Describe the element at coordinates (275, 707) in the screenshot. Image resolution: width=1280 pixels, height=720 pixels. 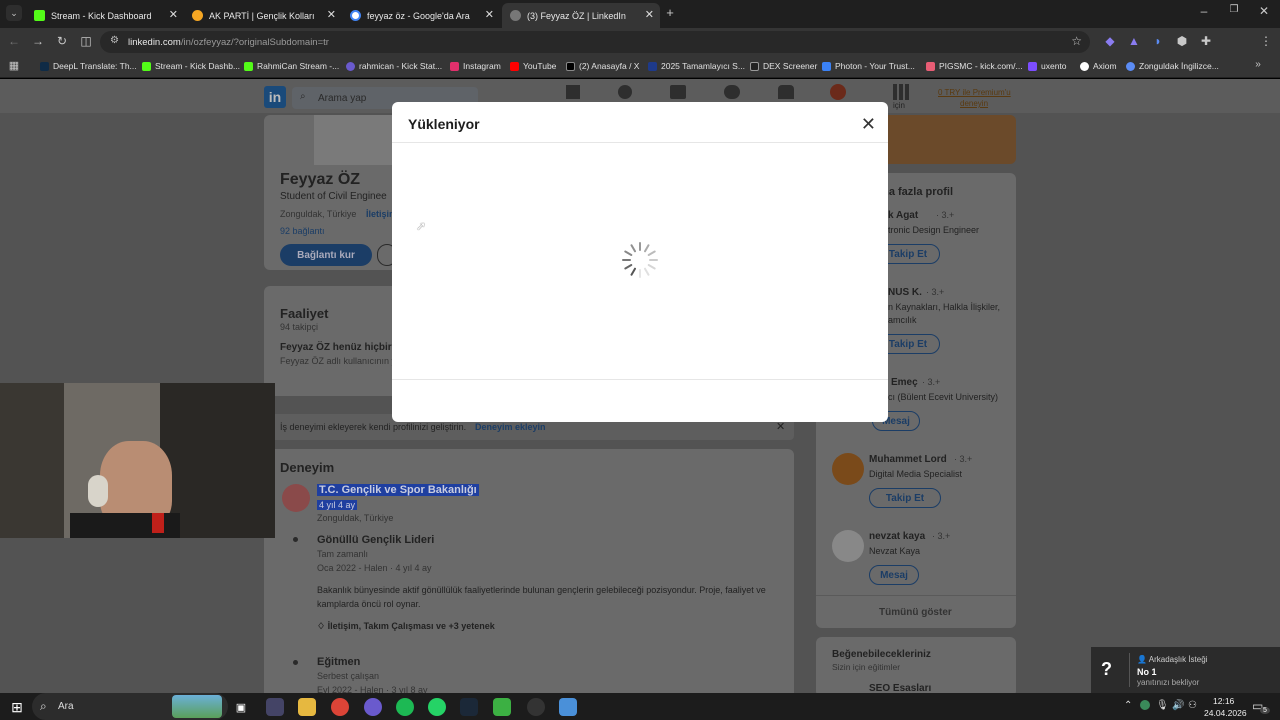
I see `widget-icon` at that location.